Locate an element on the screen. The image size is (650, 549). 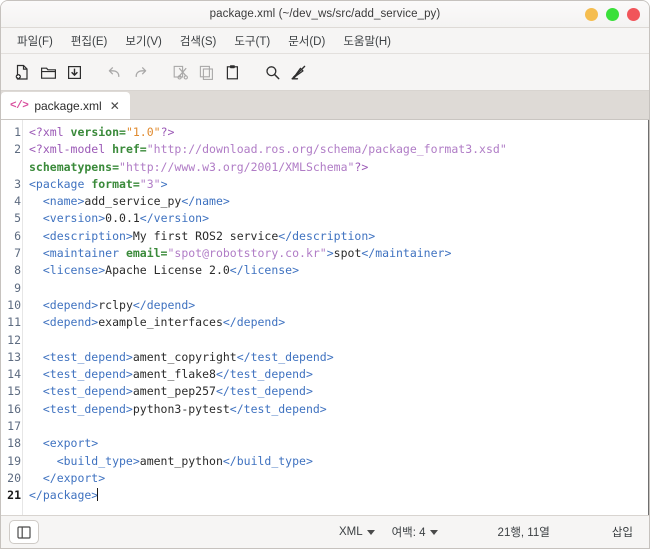
insert-mode: 삽입 is located at coordinates (622, 532).